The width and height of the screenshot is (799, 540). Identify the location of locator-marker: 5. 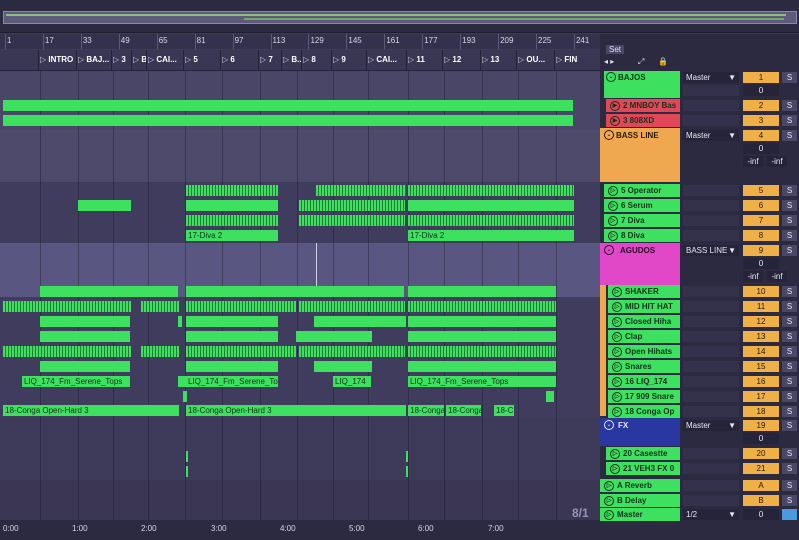
(202, 59).